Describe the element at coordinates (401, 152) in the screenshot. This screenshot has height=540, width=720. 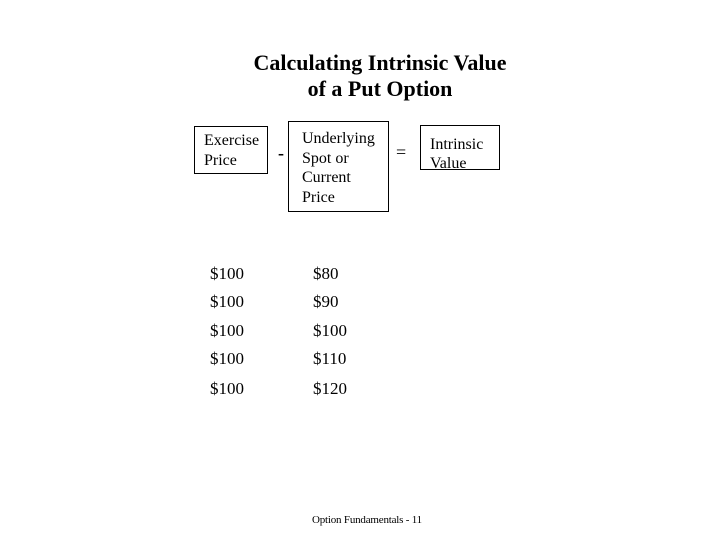
I see `equals-operator: =` at that location.